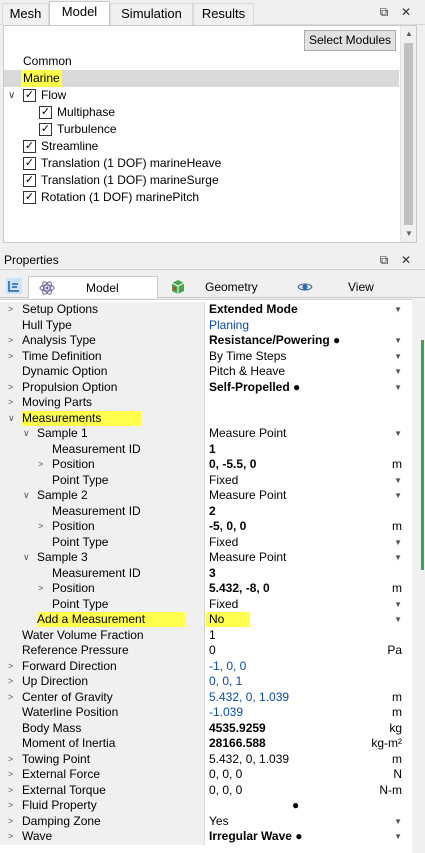 The width and height of the screenshot is (425, 853). What do you see at coordinates (25, 14) in the screenshot?
I see `tab-mesh: Mesh` at bounding box center [25, 14].